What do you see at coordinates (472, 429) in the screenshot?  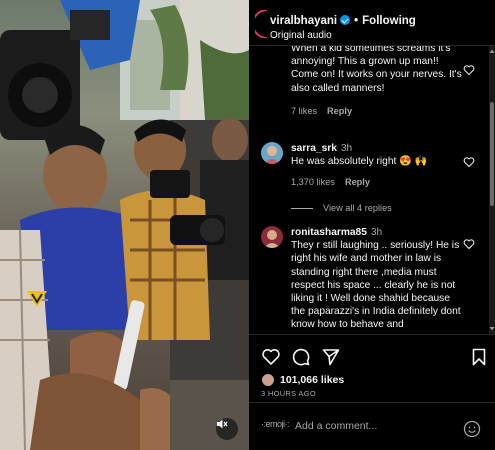 I see `smile-icon` at bounding box center [472, 429].